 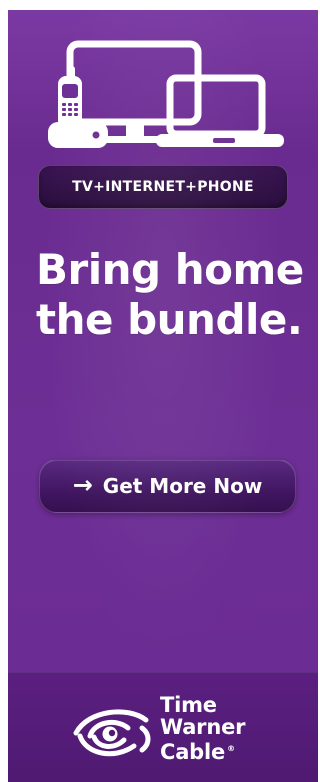 I want to click on right-arrow-icon: →, so click(x=82, y=485).